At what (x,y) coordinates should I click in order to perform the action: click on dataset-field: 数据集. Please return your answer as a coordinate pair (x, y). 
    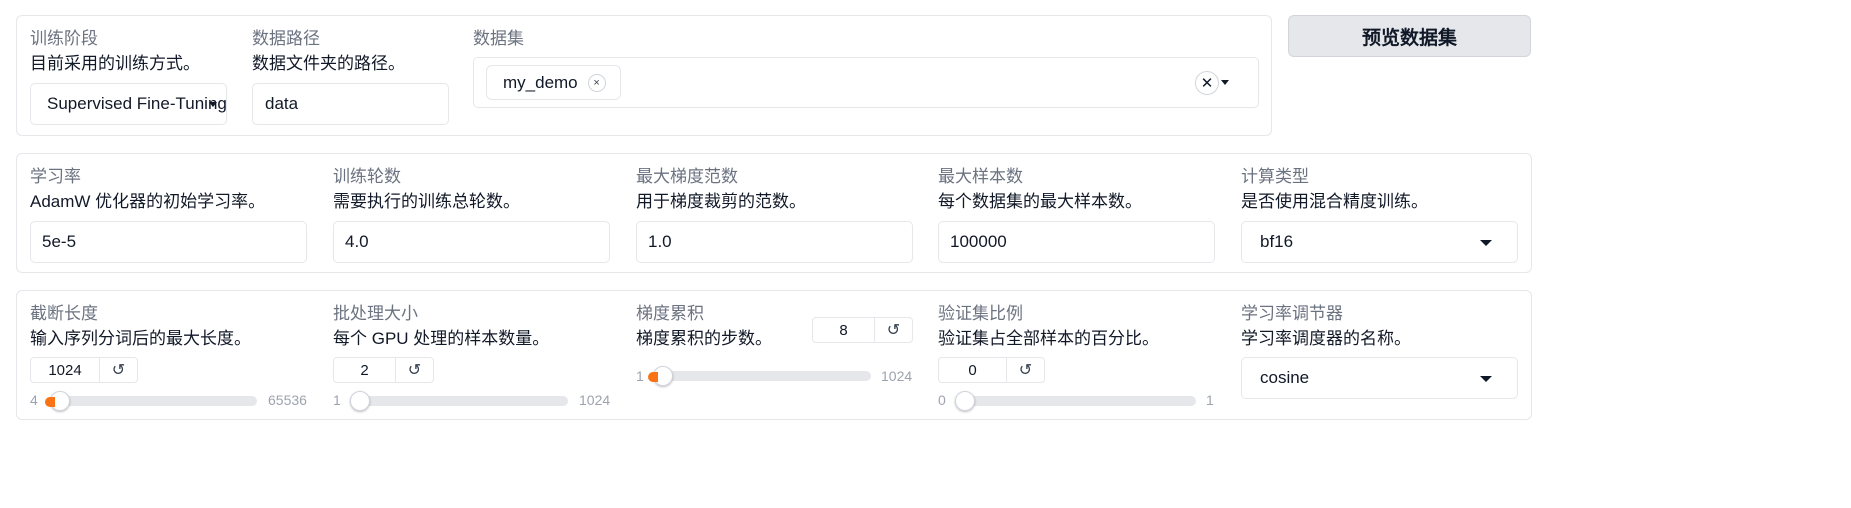
    Looking at the image, I should click on (498, 39).